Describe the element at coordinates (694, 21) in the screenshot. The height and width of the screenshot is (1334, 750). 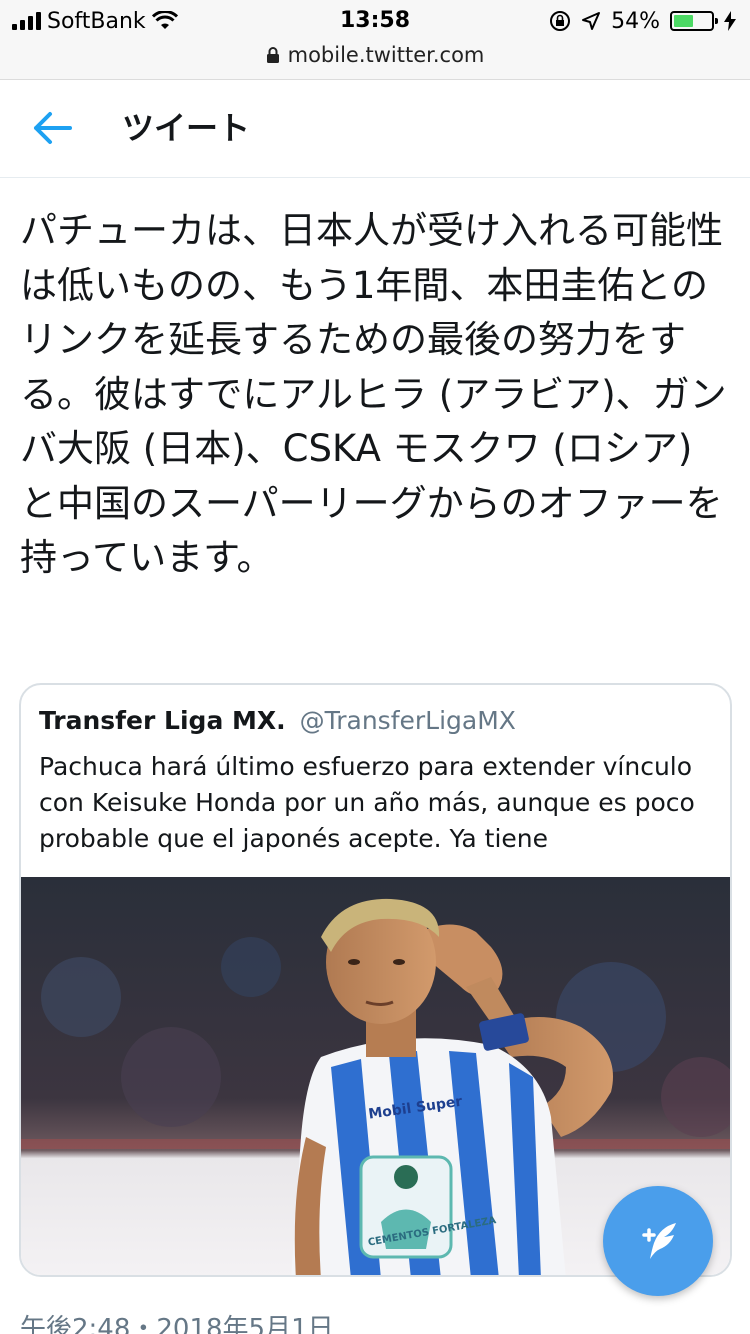
I see `battery-icon` at that location.